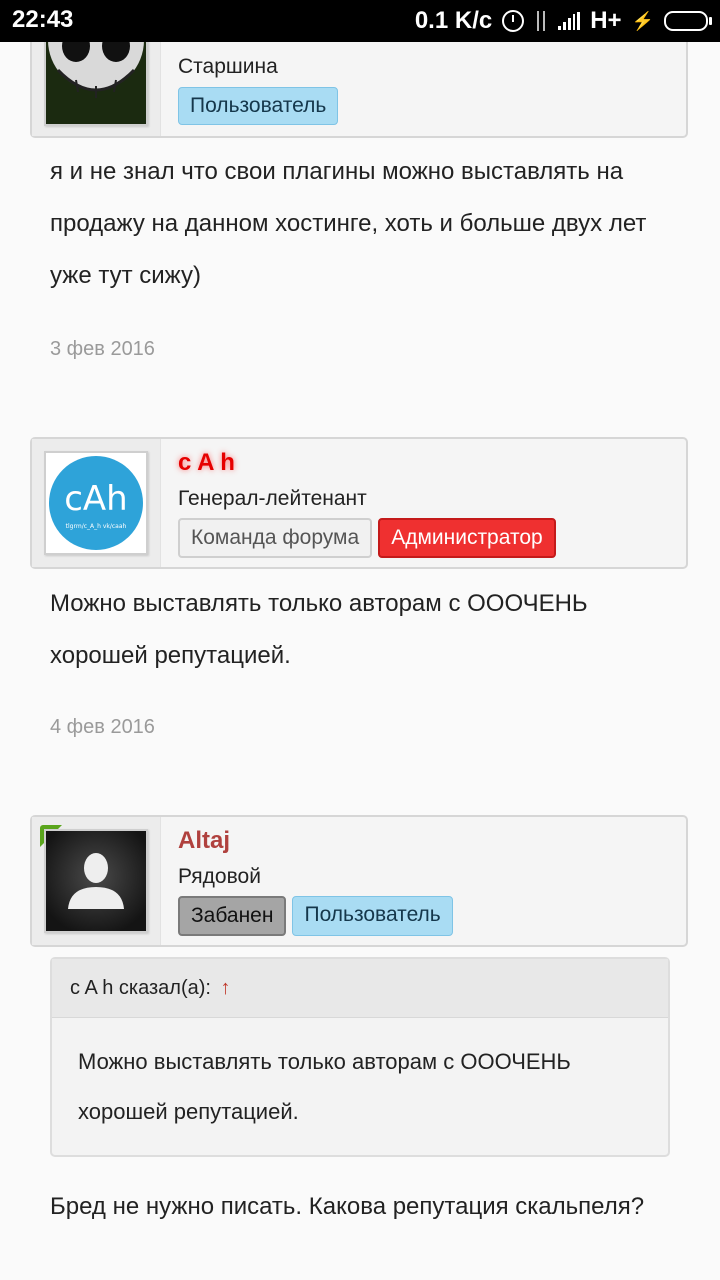 This screenshot has height=1280, width=720. What do you see at coordinates (453, 20) in the screenshot?
I see `net-speed: 0.1 K/c` at bounding box center [453, 20].